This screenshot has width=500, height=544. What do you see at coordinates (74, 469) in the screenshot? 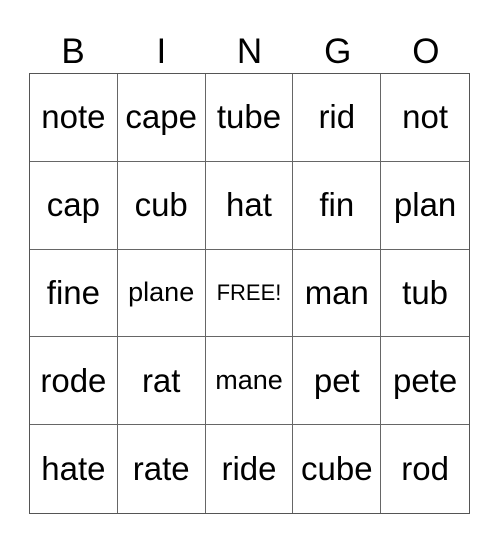
I see `bingo-cell: hate` at bounding box center [74, 469].